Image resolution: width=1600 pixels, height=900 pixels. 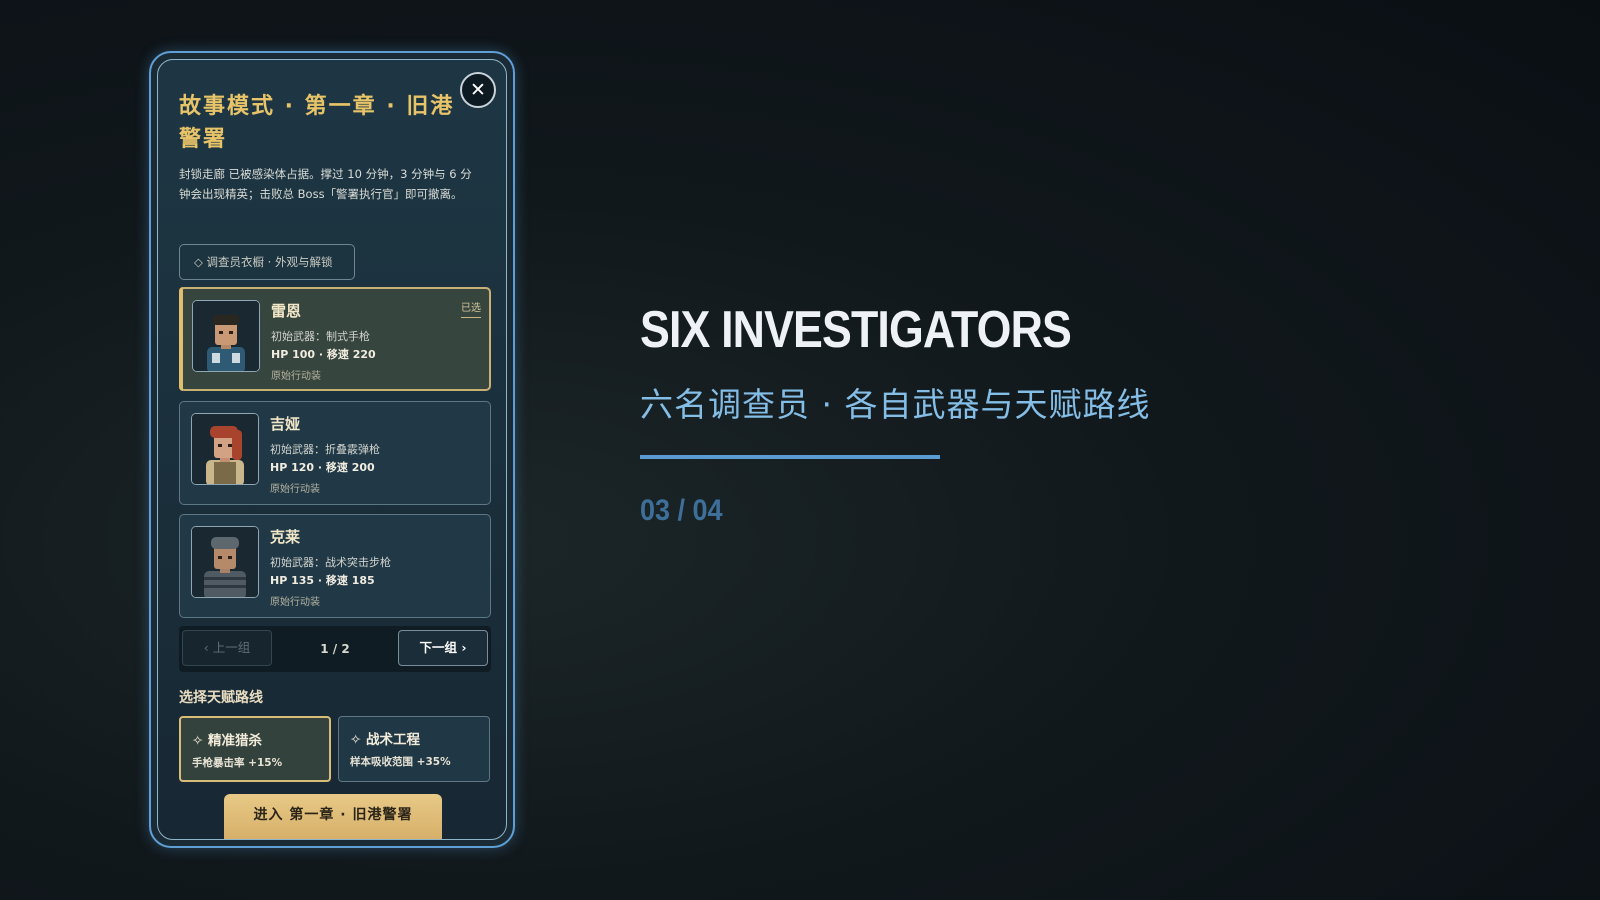 What do you see at coordinates (335, 649) in the screenshot?
I see `character-pager: 1 / 2 ‹ 上一组 下一组 ›` at bounding box center [335, 649].